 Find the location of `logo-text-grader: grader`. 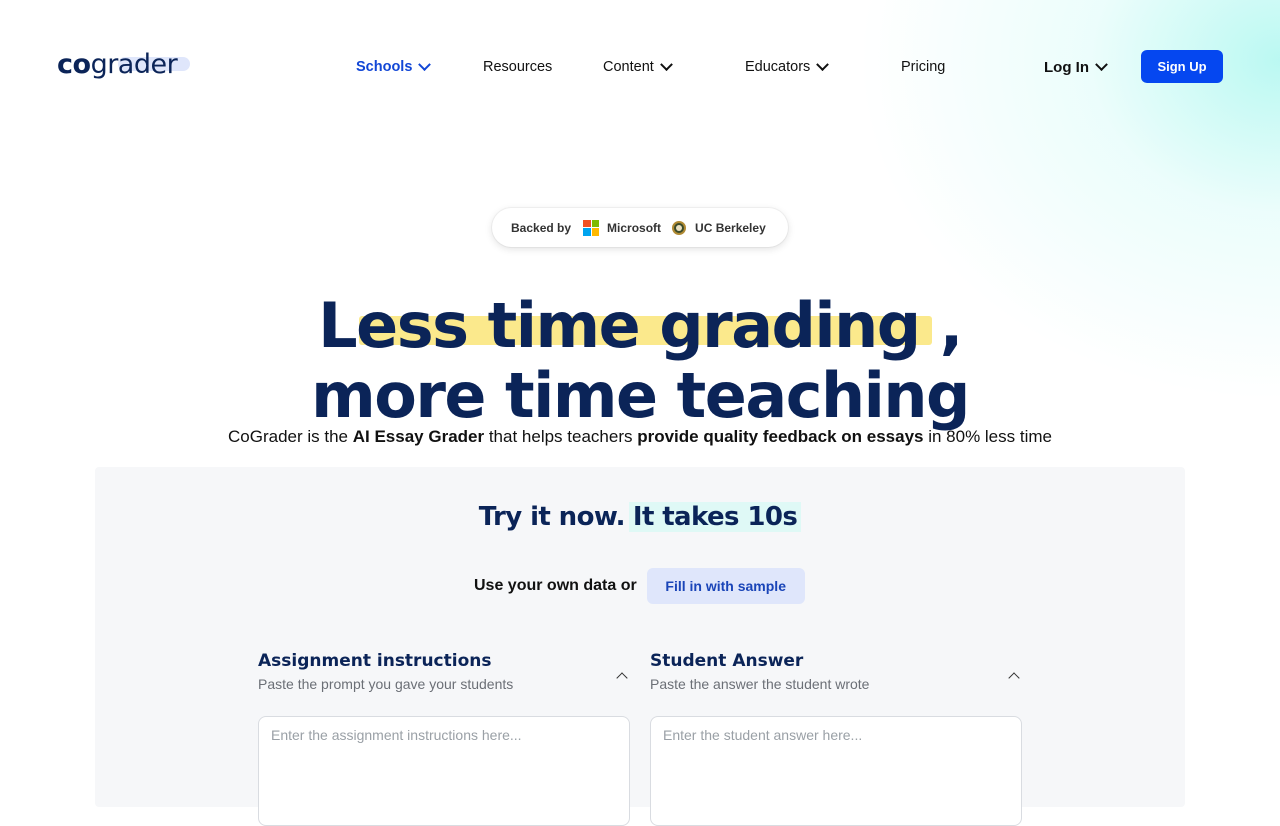

logo-text-grader: grader is located at coordinates (134, 64).